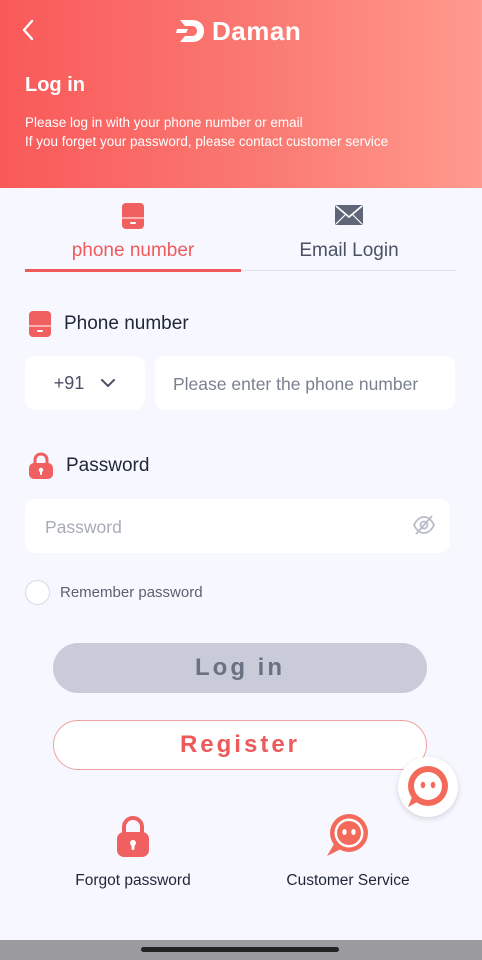  What do you see at coordinates (55, 85) in the screenshot?
I see `page-title: Log in` at bounding box center [55, 85].